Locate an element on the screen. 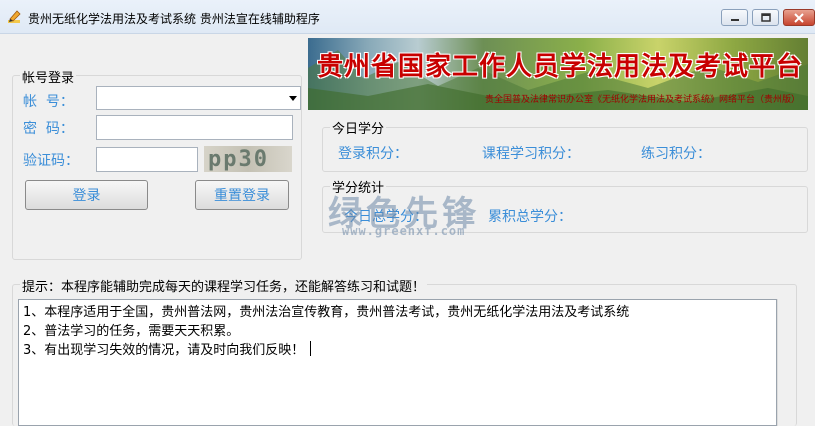  captcha-image: pp30 is located at coordinates (248, 159).